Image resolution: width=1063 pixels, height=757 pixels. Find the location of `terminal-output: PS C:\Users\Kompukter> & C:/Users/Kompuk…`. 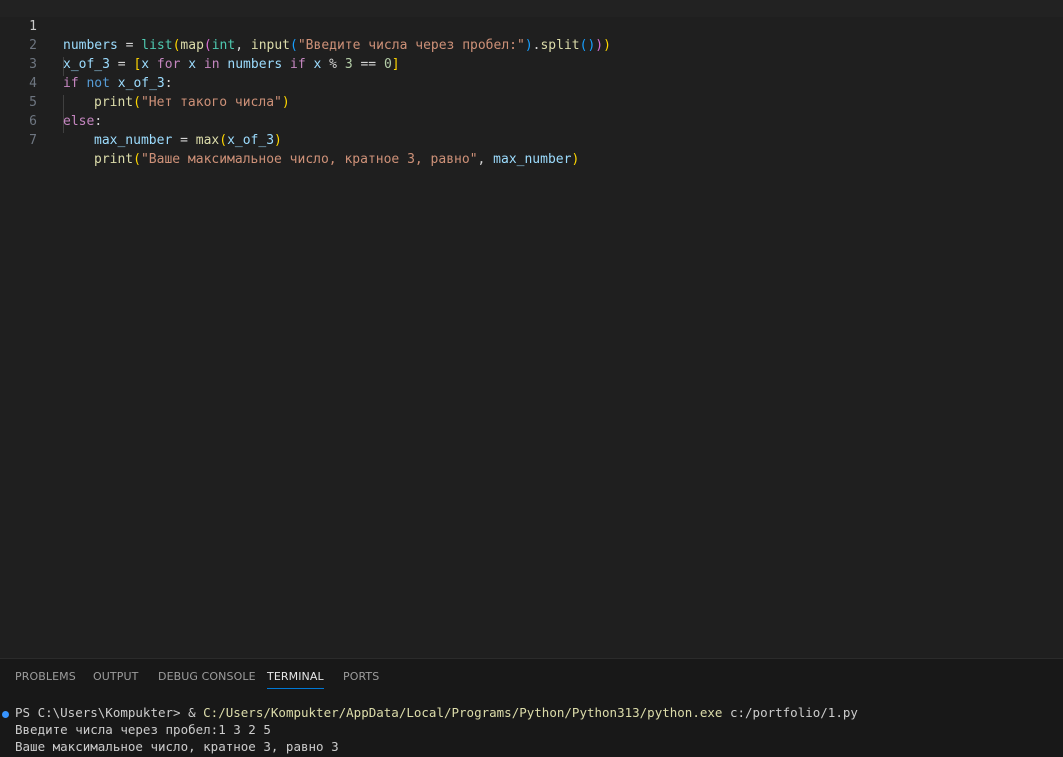

terminal-output: PS C:\Users\Kompukter> & C:/Users/Kompuk… is located at coordinates (531, 730).